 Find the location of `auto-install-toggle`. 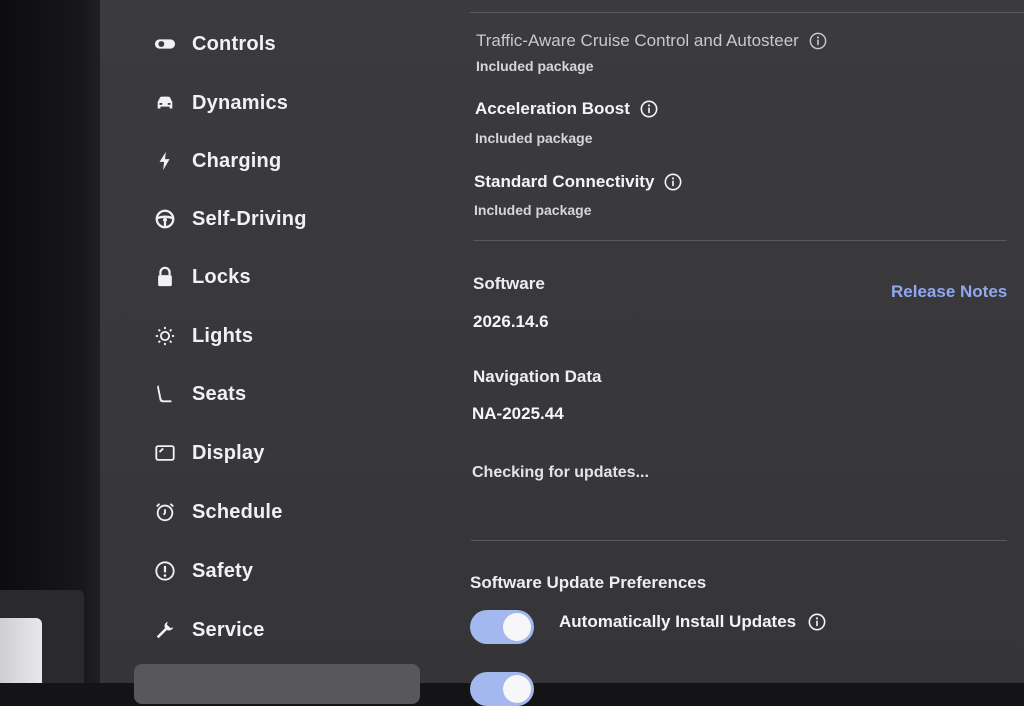

auto-install-toggle is located at coordinates (502, 627).